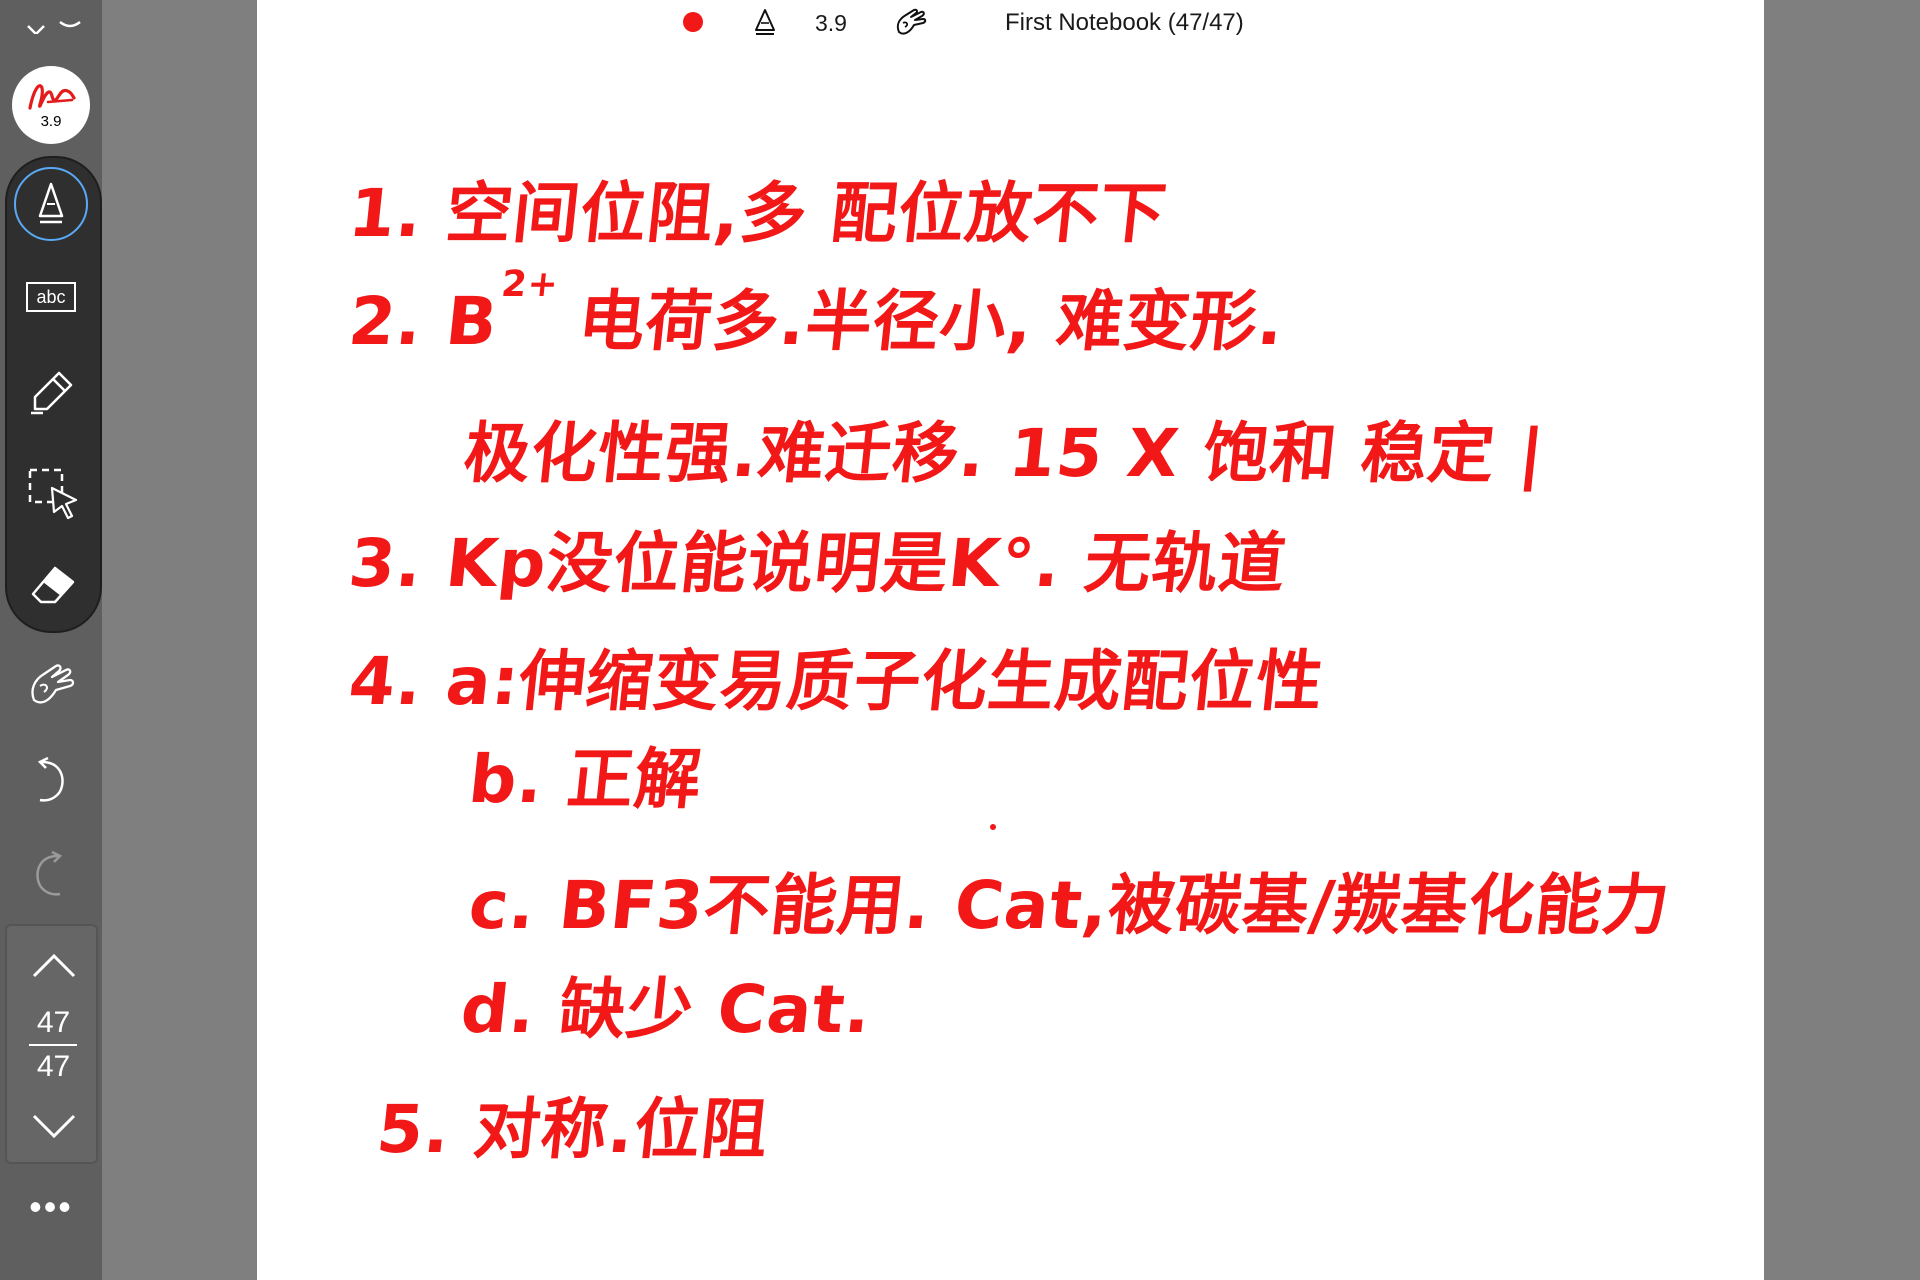  What do you see at coordinates (960, 22) in the screenshot?
I see `top-bar: 3.9 First Notebook (47/47)` at bounding box center [960, 22].